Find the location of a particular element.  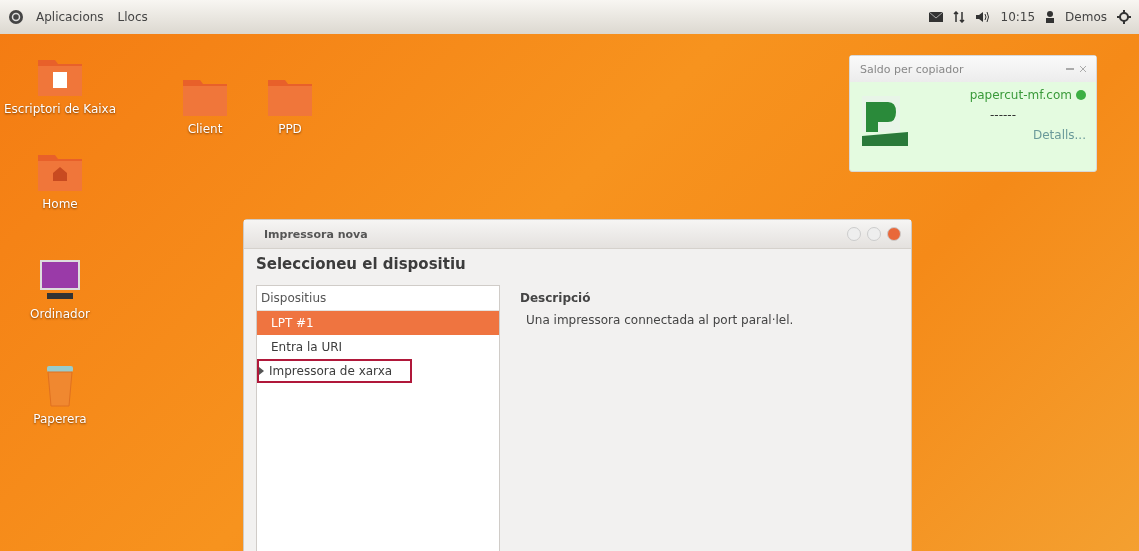

server-name: papercut-mf.com is located at coordinates (1020, 95).